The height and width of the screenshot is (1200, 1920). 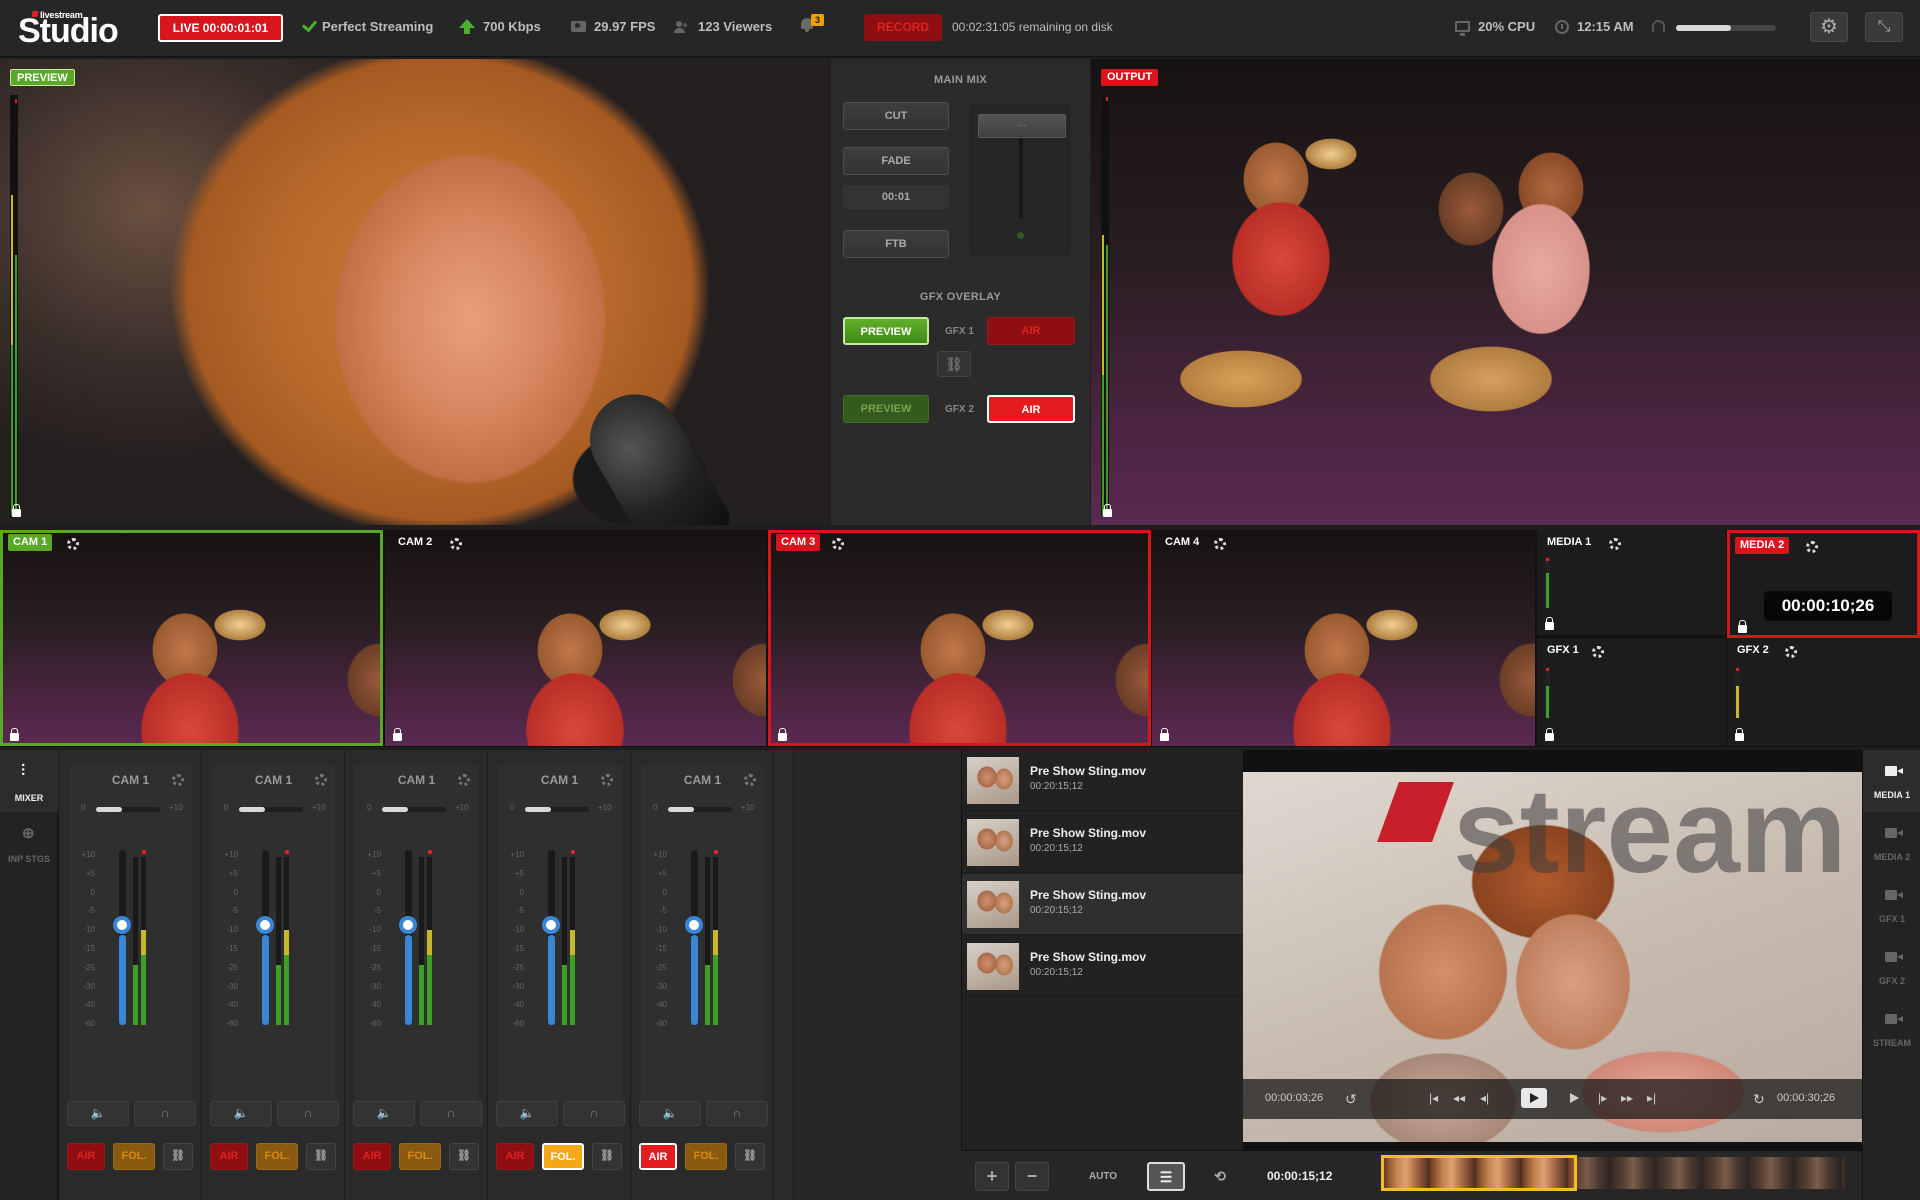 What do you see at coordinates (1759, 1099) in the screenshot?
I see `loop-icon: ↻` at bounding box center [1759, 1099].